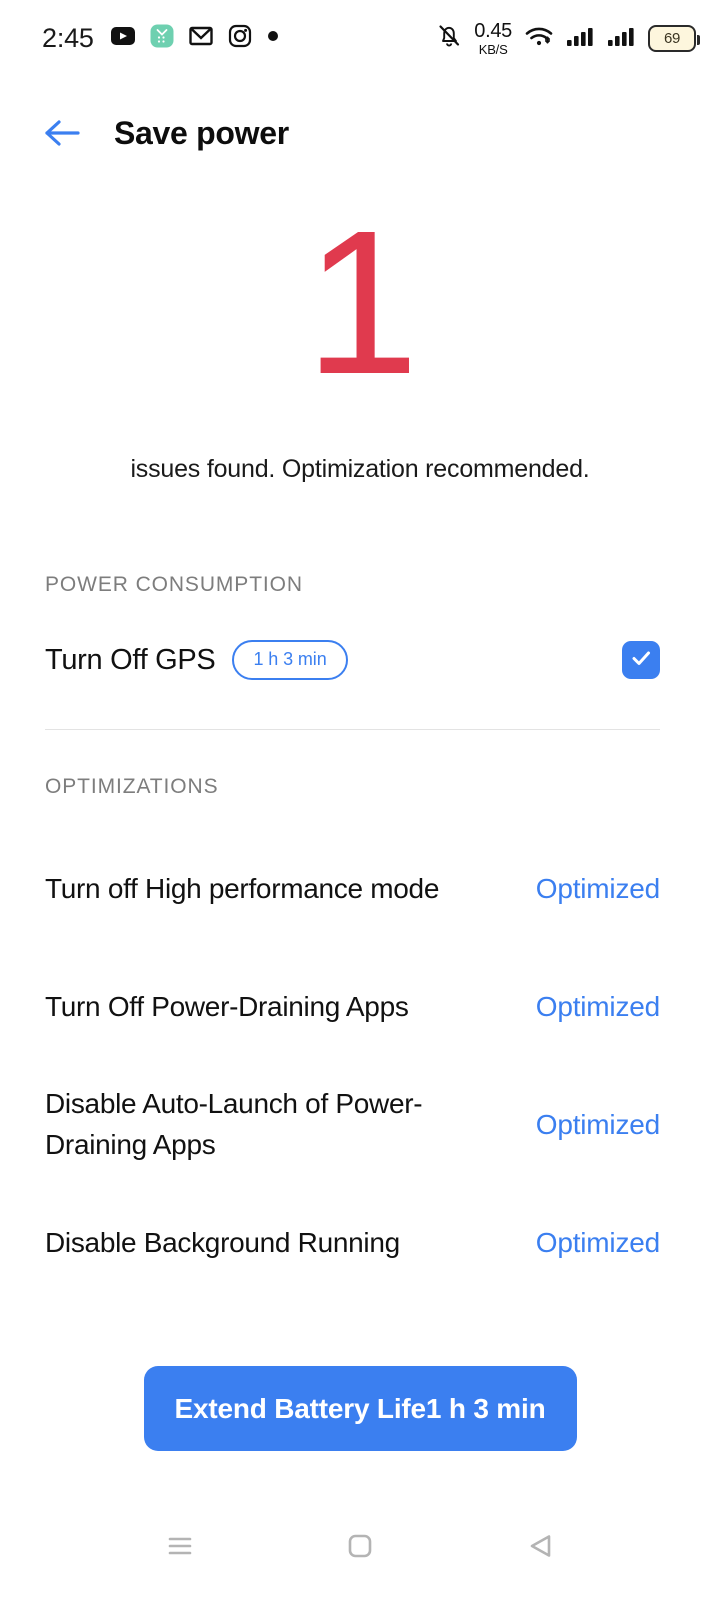  What do you see at coordinates (449, 38) in the screenshot?
I see `bell-off-icon` at bounding box center [449, 38].